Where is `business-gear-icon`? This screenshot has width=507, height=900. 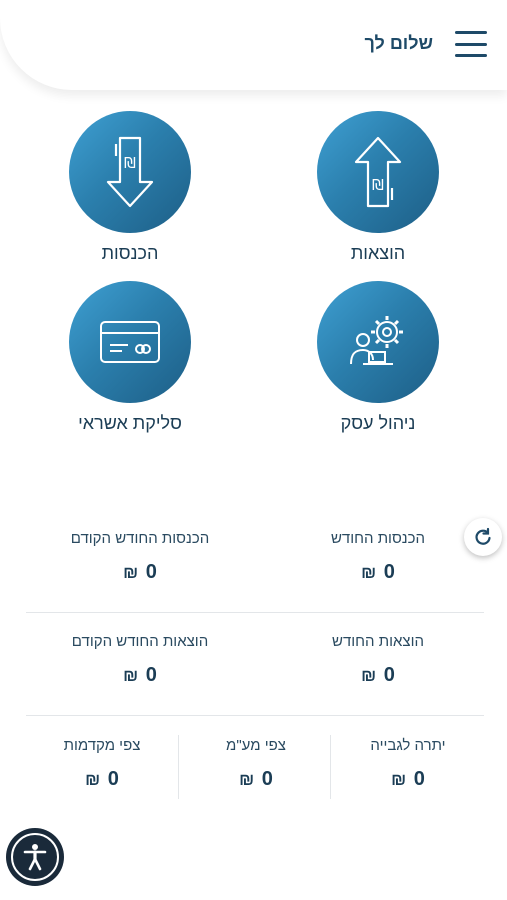
business-gear-icon is located at coordinates (376, 340).